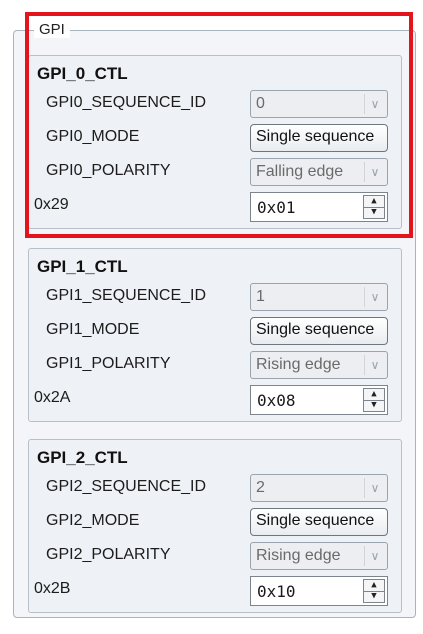 The height and width of the screenshot is (634, 423). I want to click on sequence-id-combo: 1 ∨, so click(319, 297).